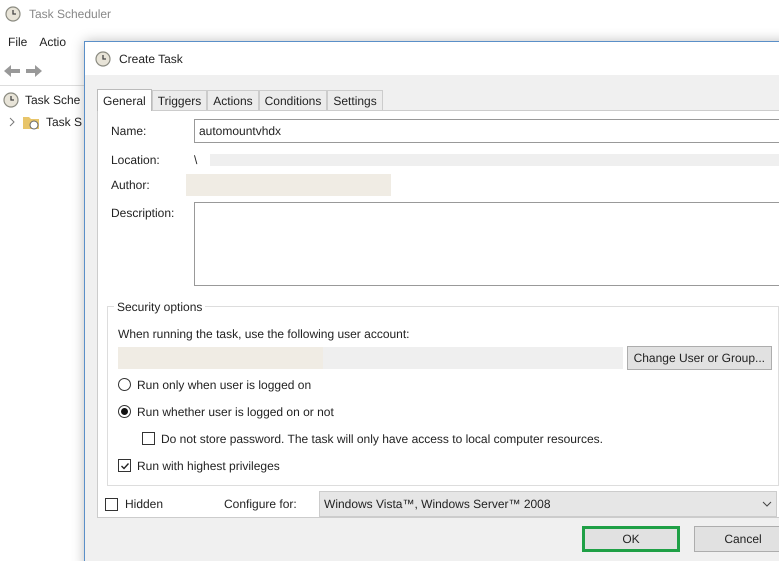 The height and width of the screenshot is (561, 779). Describe the element at coordinates (52, 100) in the screenshot. I see `tree-item: Task Sche` at that location.